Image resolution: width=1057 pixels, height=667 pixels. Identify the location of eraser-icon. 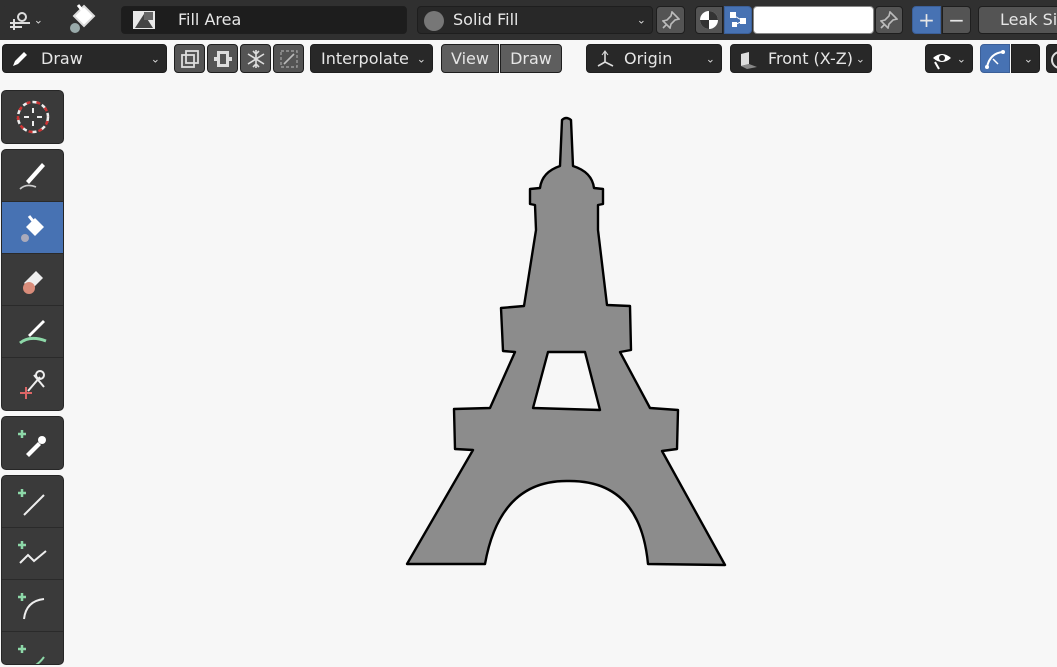
(33, 280).